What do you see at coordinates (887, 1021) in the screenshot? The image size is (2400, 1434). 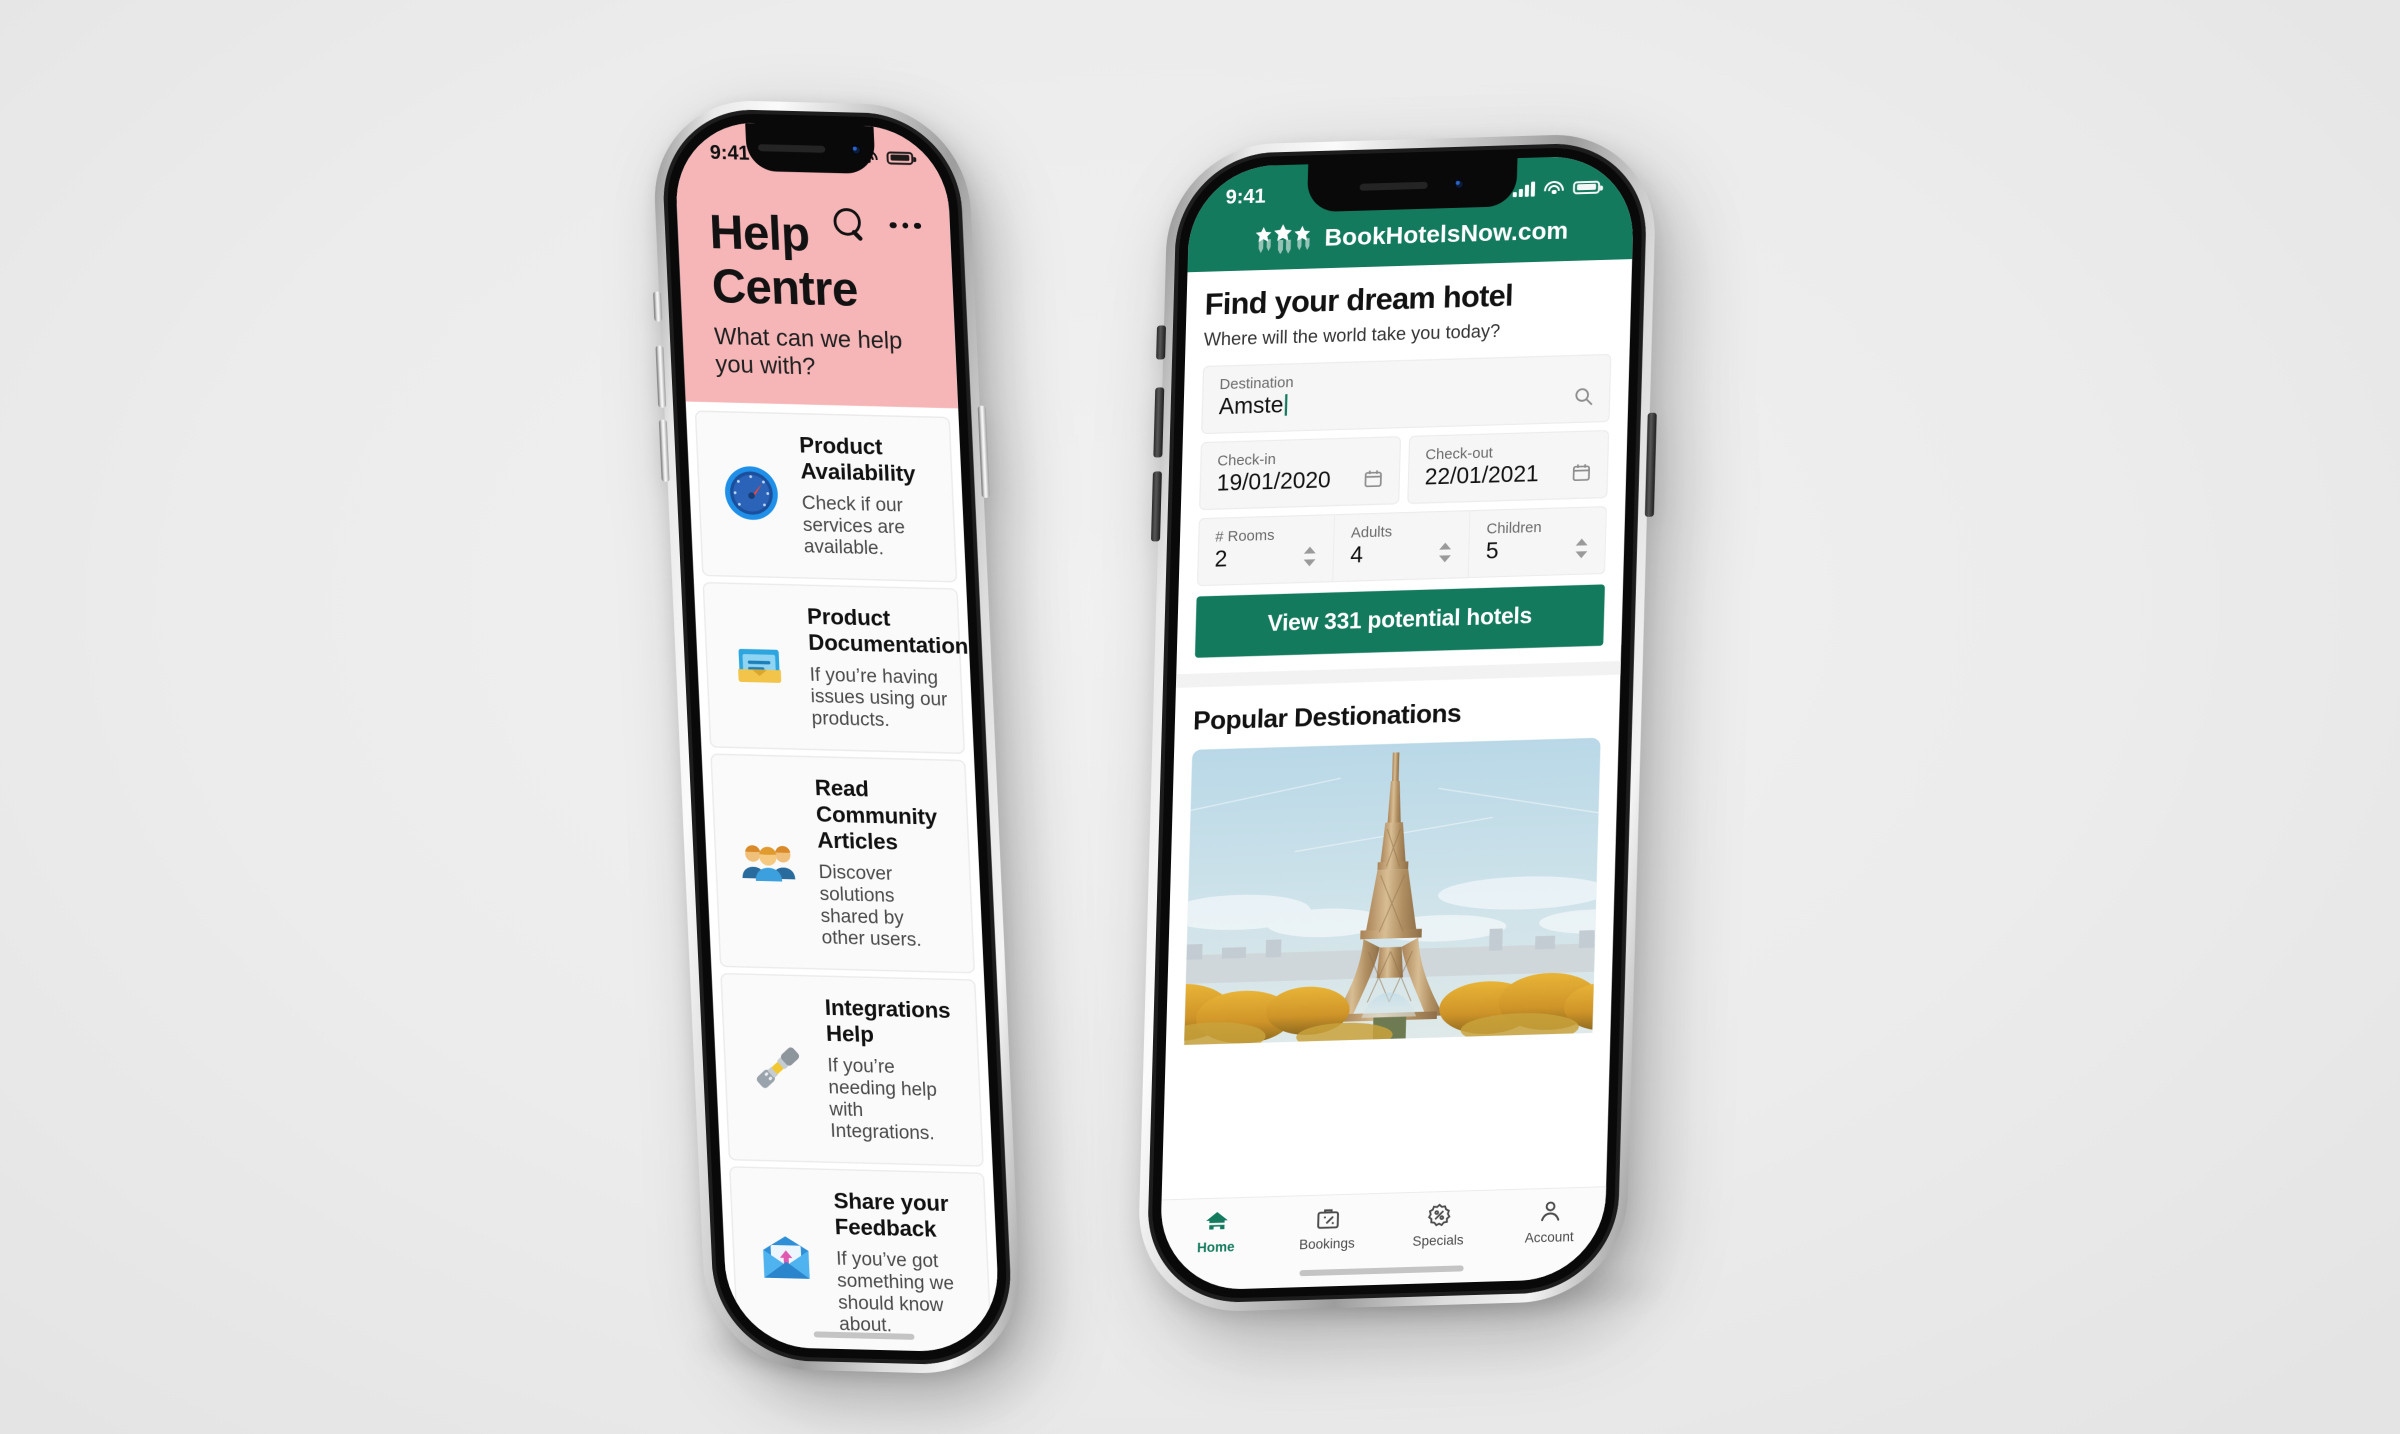 I see `list-item-title: Integrations Help` at bounding box center [887, 1021].